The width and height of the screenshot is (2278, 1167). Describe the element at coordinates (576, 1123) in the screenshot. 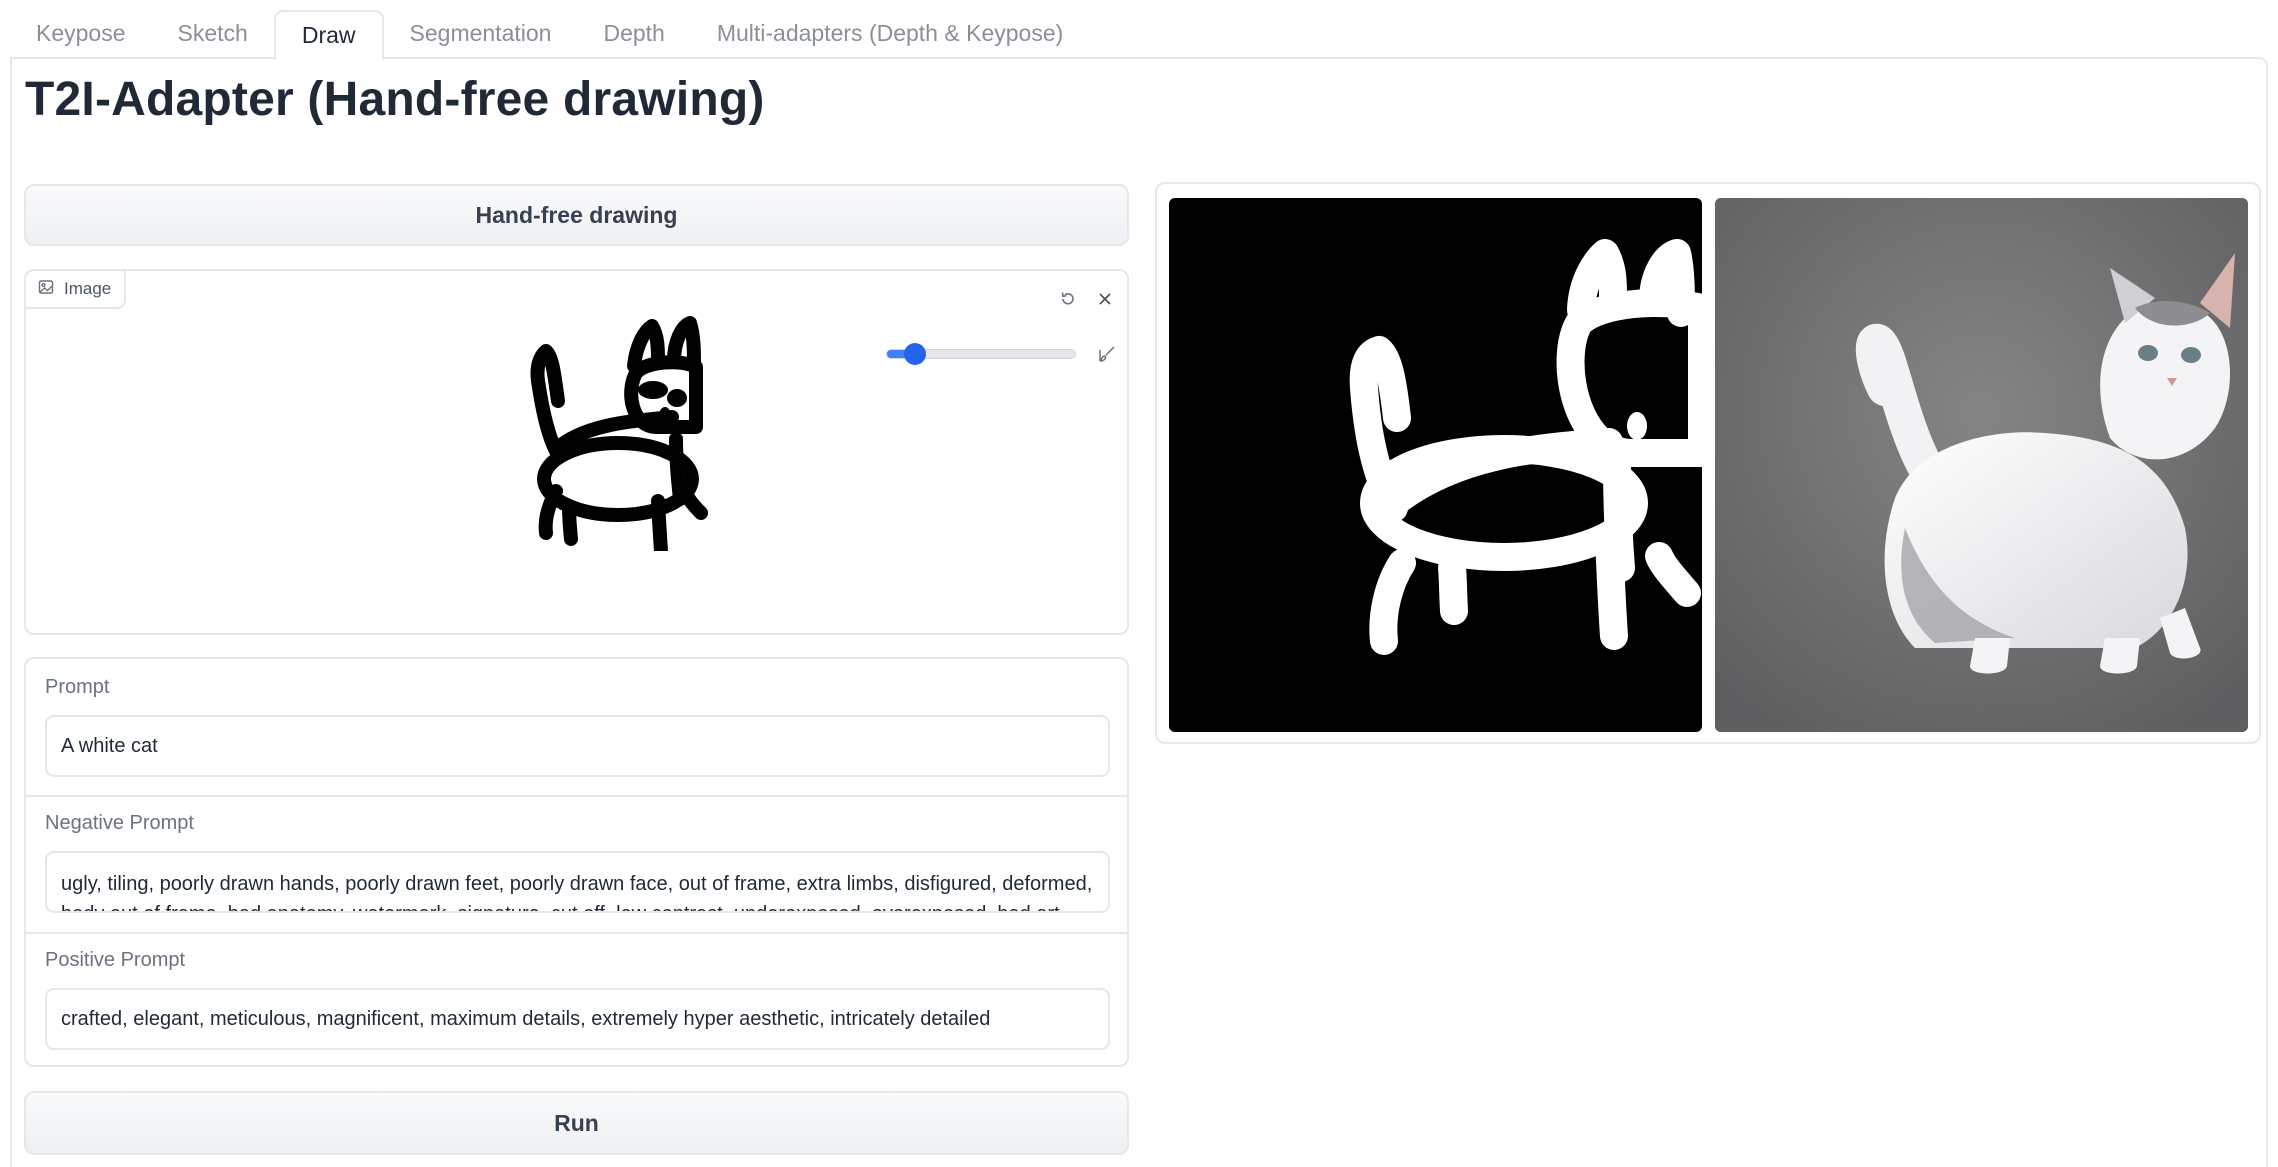

I see `run-button: Run` at that location.